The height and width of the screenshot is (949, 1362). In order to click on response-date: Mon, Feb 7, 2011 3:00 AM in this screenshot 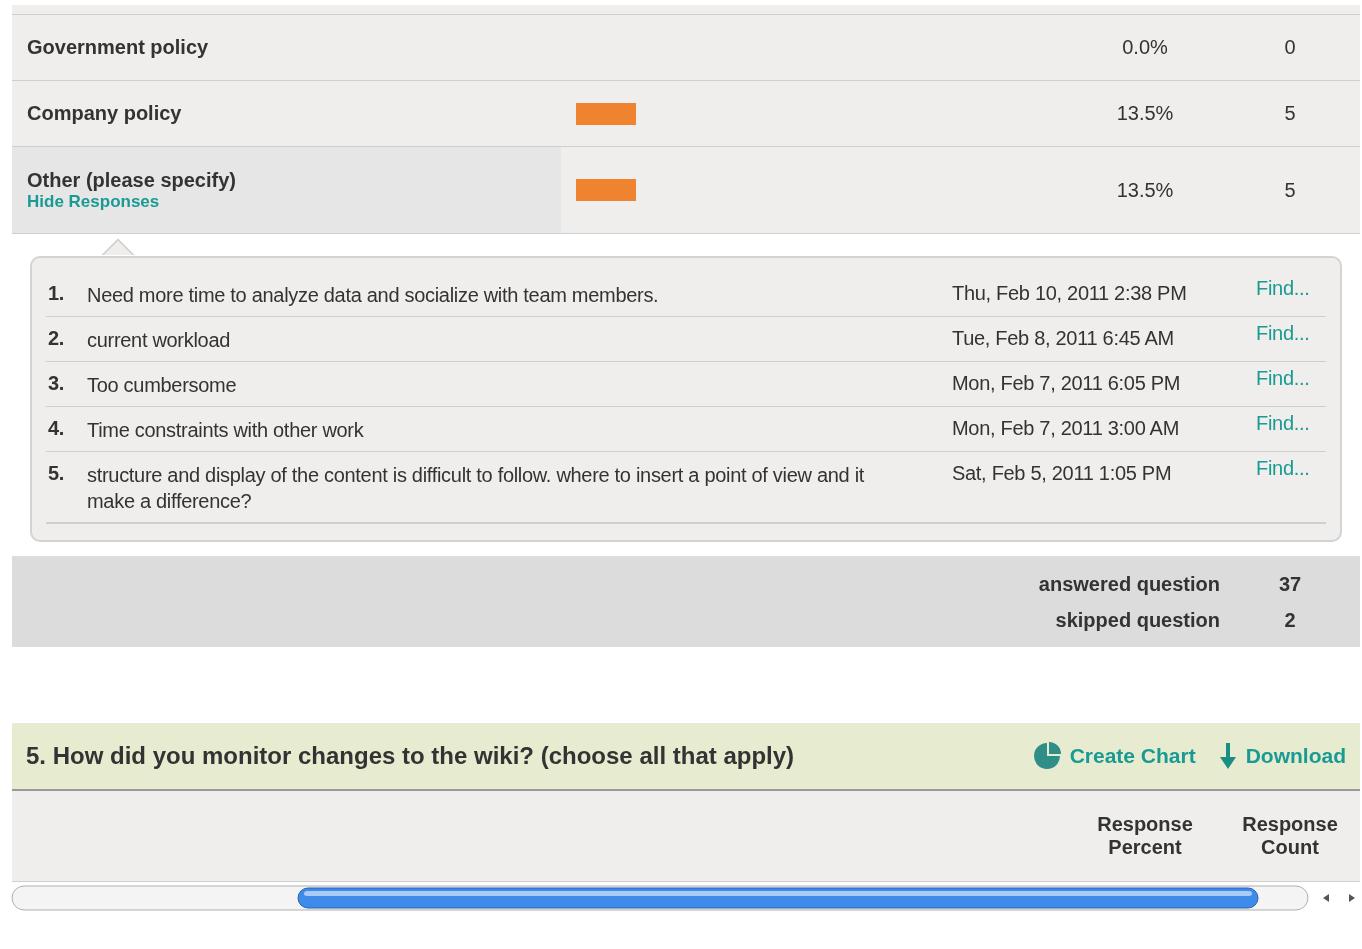, I will do `click(1066, 429)`.